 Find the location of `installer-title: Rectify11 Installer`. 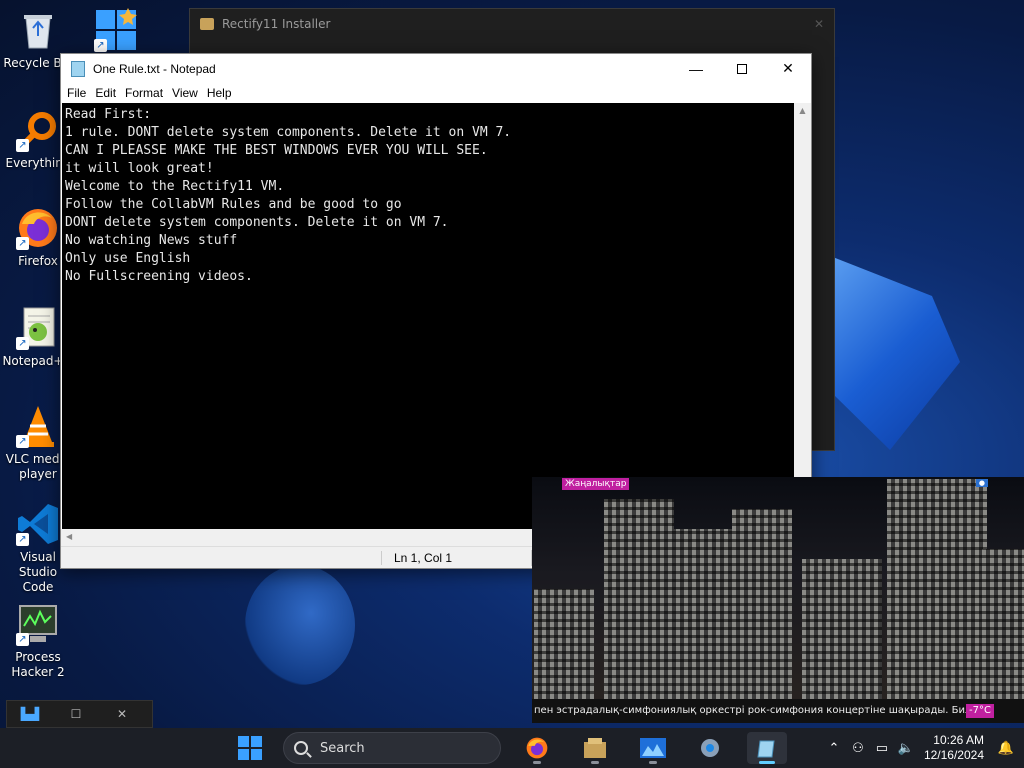

installer-title: Rectify11 Installer is located at coordinates (276, 24).